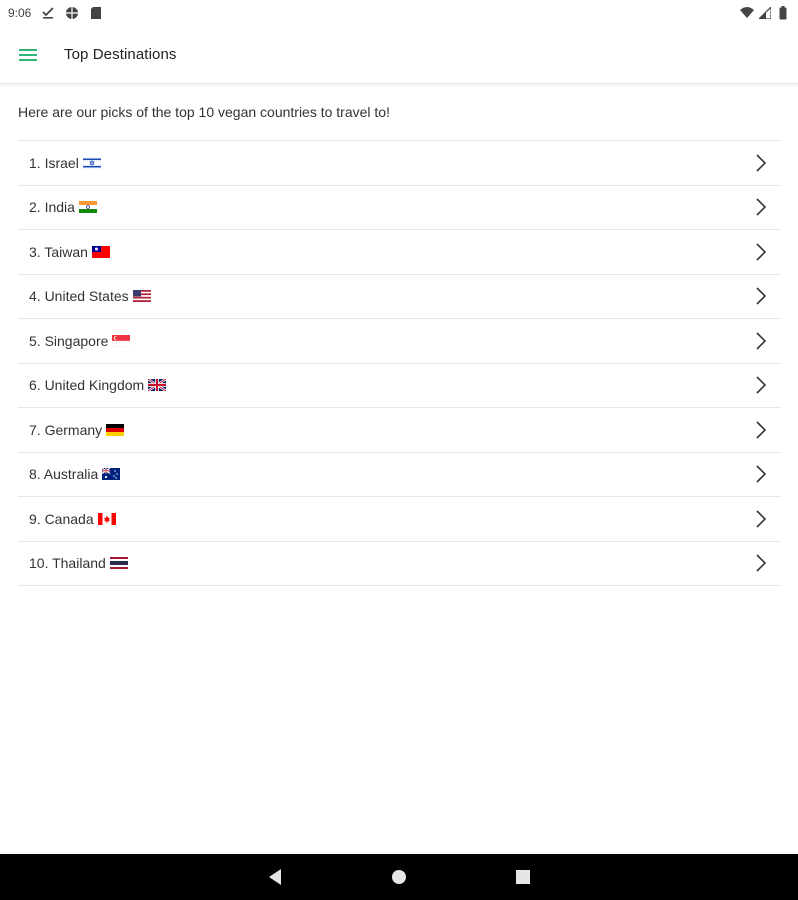 This screenshot has height=900, width=798. Describe the element at coordinates (399, 208) in the screenshot. I see `list-item: 2. India` at that location.